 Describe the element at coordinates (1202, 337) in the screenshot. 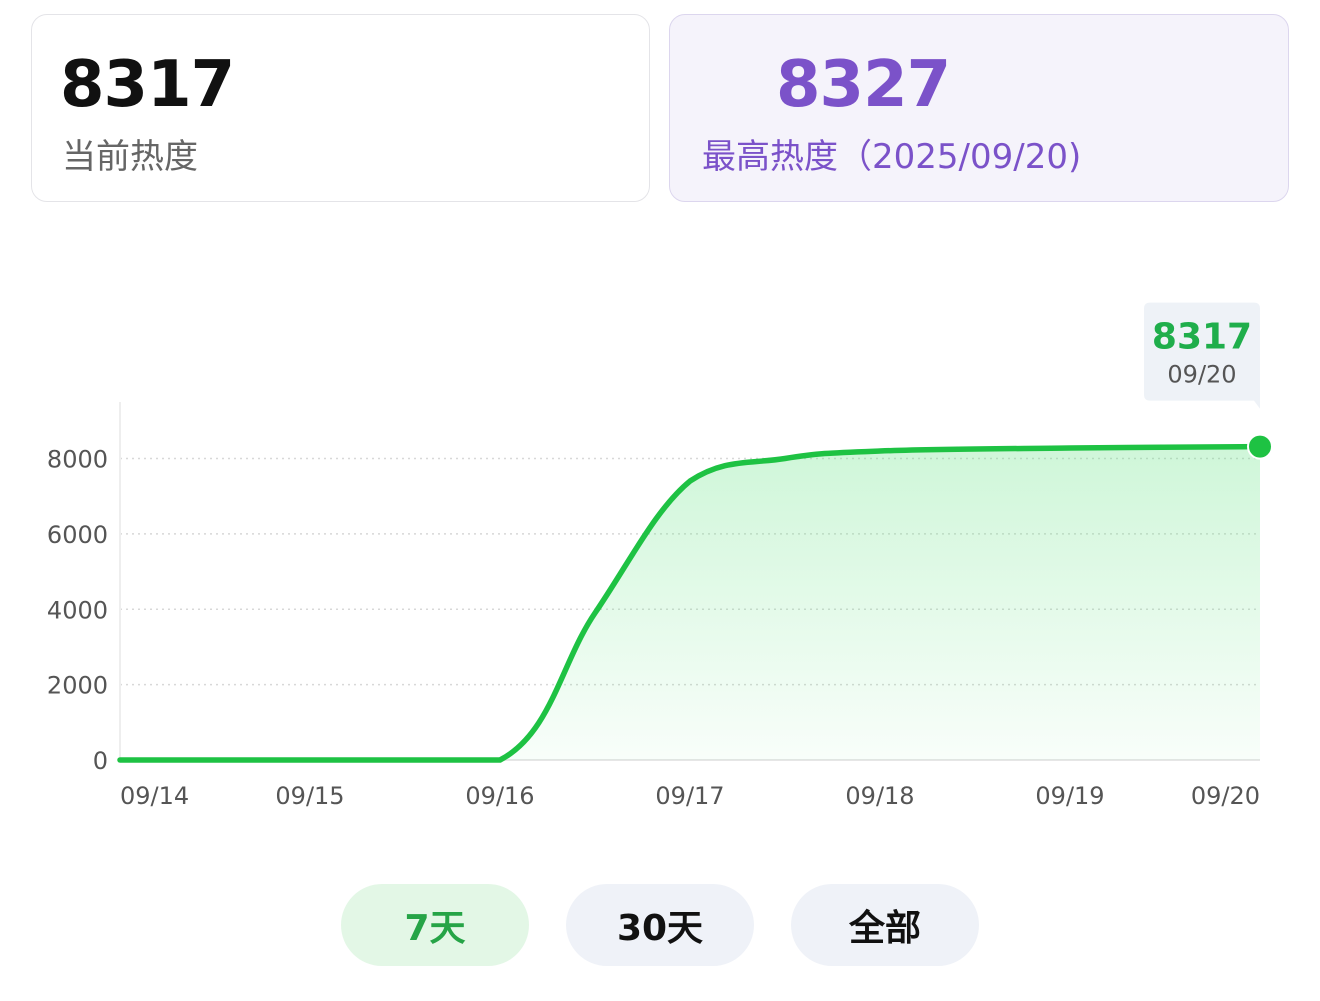

I see `tooltip-value: 8317` at that location.